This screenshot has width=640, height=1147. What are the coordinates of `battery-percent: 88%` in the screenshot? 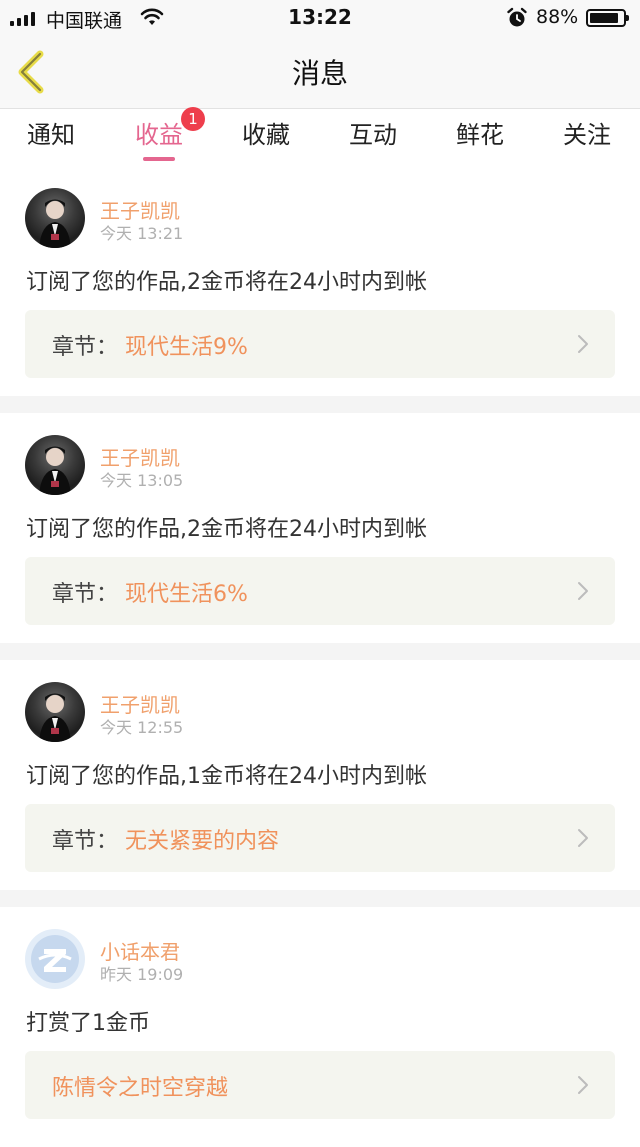 It's located at (557, 17).